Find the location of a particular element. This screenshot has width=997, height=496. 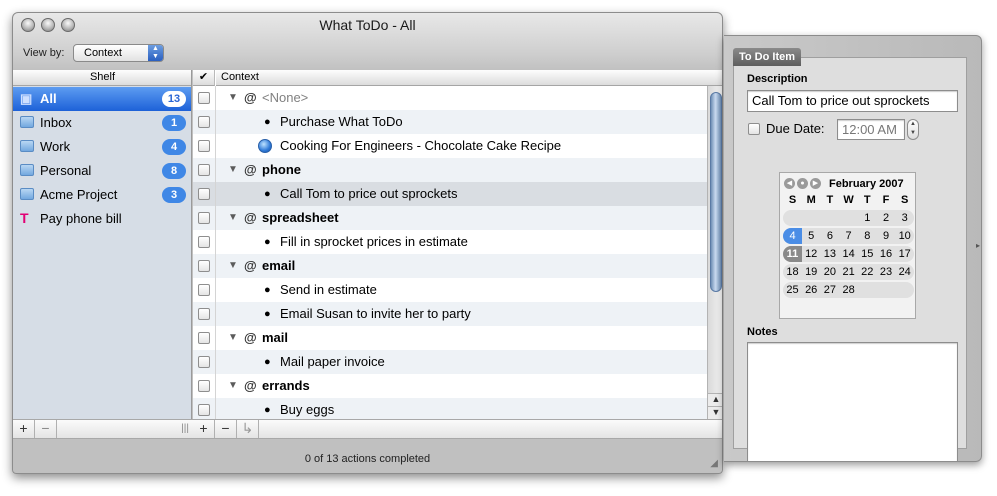

calendar-day: 20 is located at coordinates (829, 272).